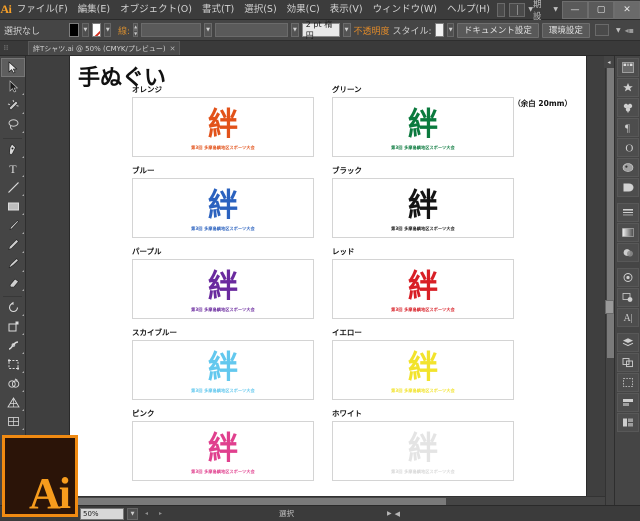 The image size is (640, 521). I want to click on menu-help: ヘルプ(H), so click(468, 10).